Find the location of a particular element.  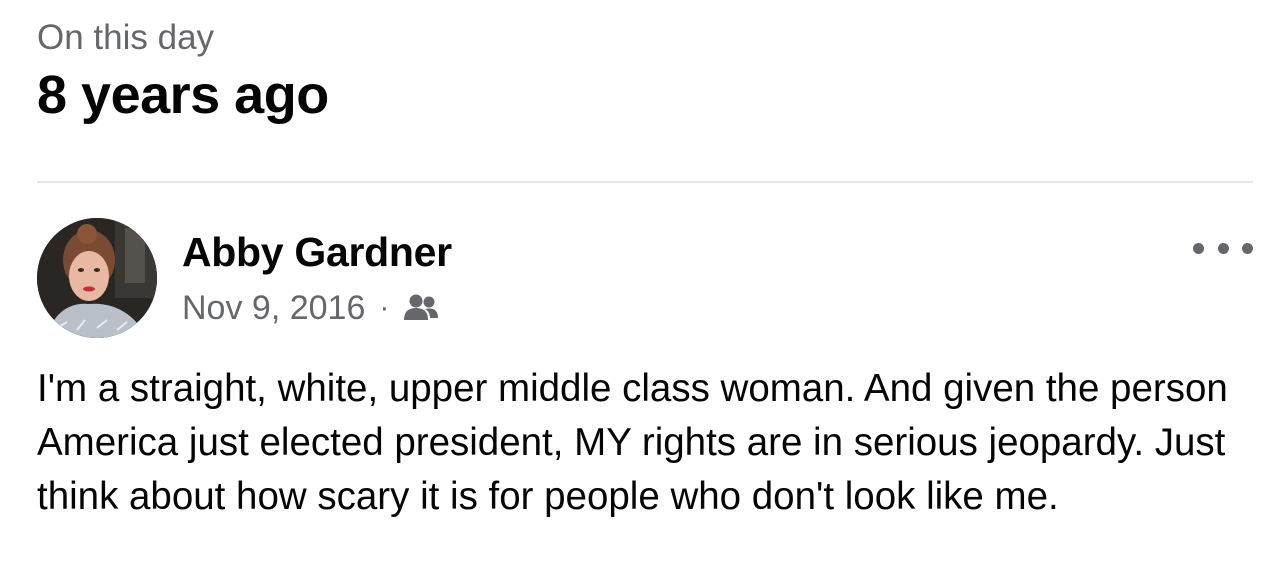

more-options-icon is located at coordinates (1223, 248).